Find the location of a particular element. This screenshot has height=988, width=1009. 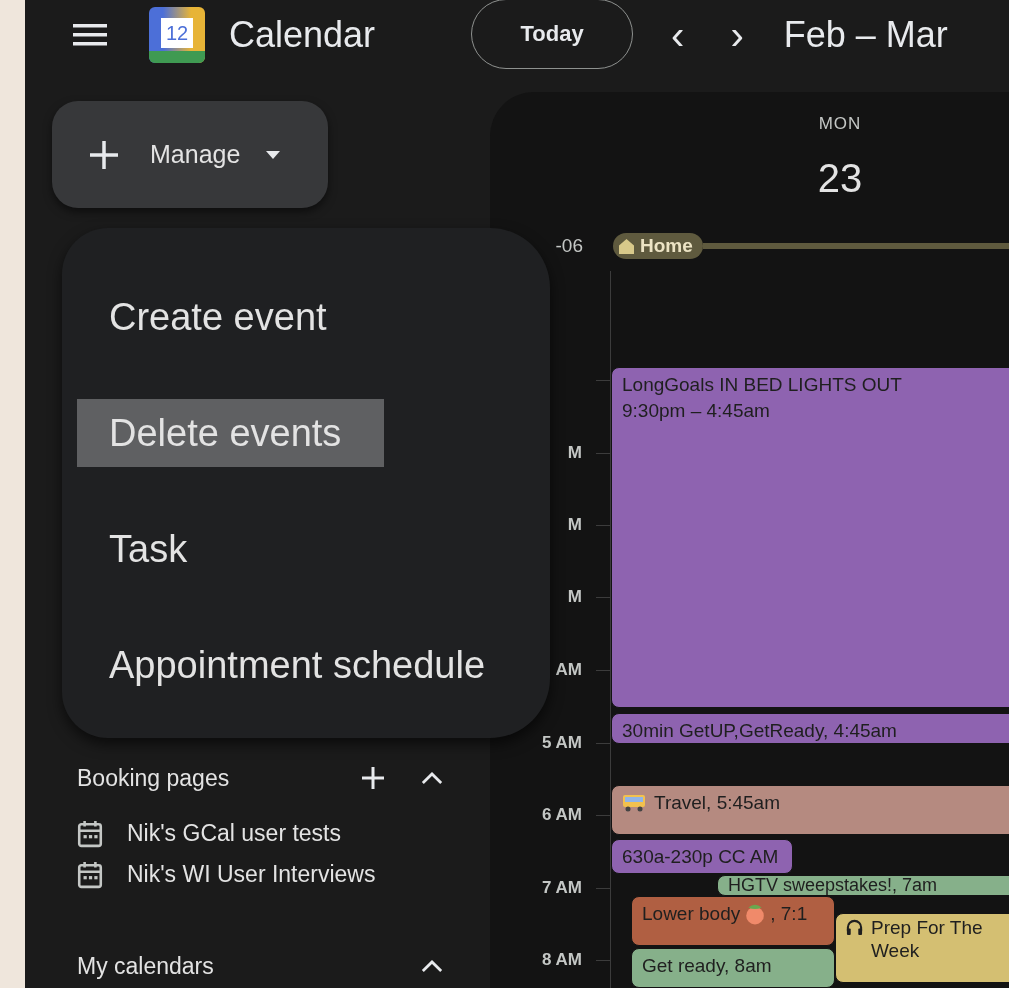

event-time: , 7:1 is located at coordinates (789, 914).